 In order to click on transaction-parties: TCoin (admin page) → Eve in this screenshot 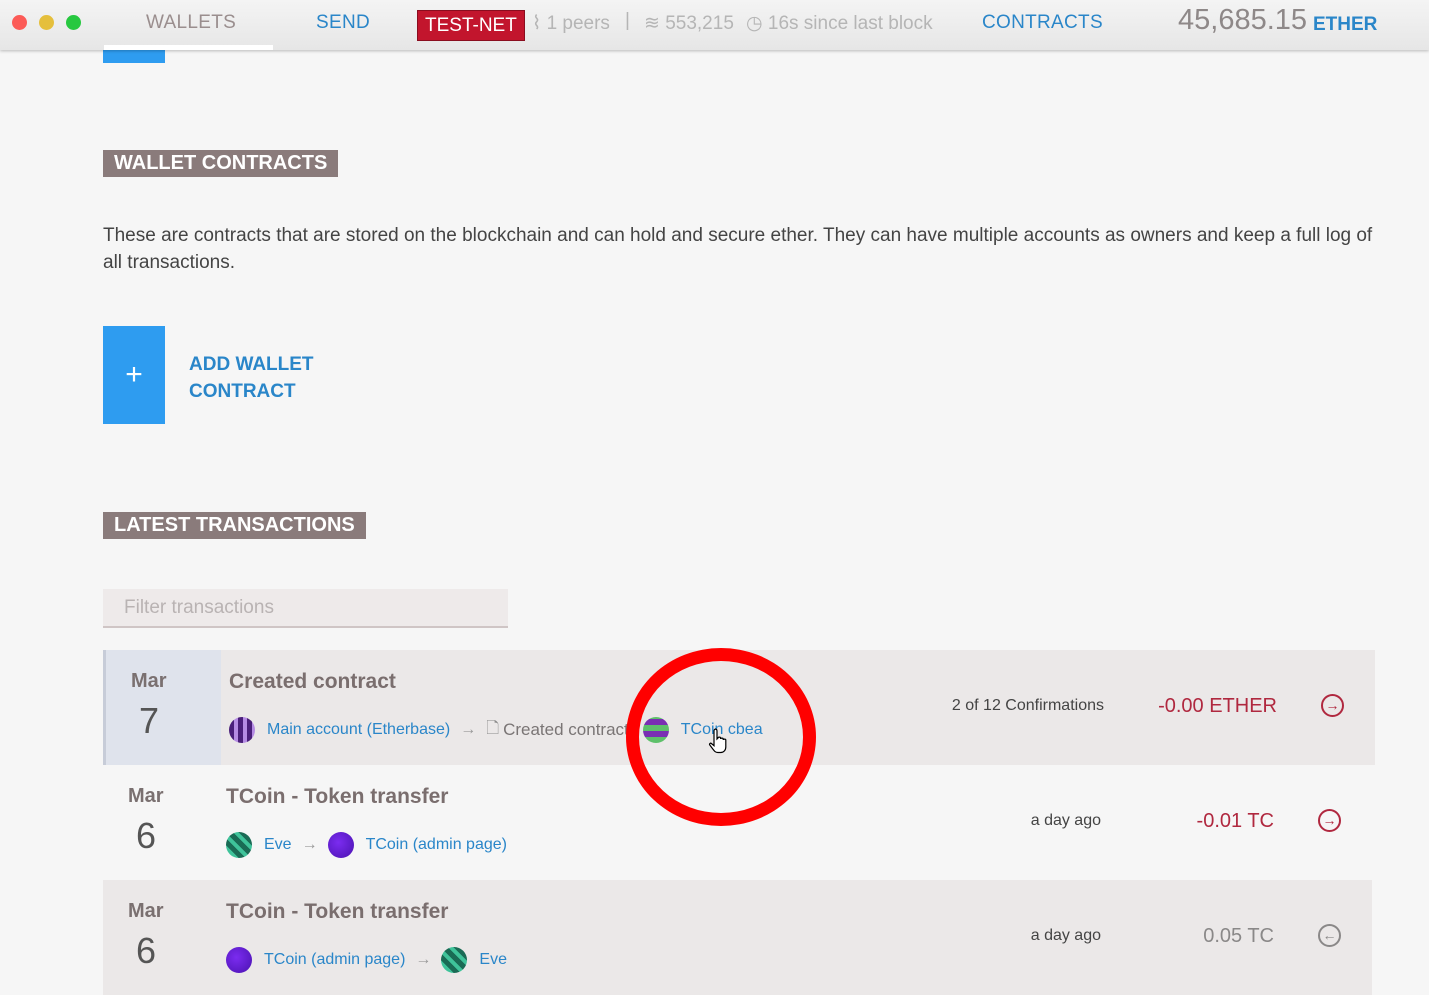, I will do `click(371, 960)`.